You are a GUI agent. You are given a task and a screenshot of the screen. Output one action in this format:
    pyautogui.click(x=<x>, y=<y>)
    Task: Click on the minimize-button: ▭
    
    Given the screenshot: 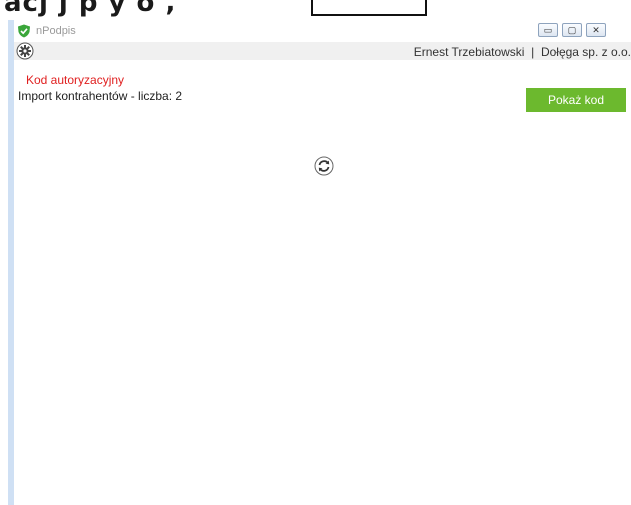 What is the action you would take?
    pyautogui.click(x=548, y=30)
    